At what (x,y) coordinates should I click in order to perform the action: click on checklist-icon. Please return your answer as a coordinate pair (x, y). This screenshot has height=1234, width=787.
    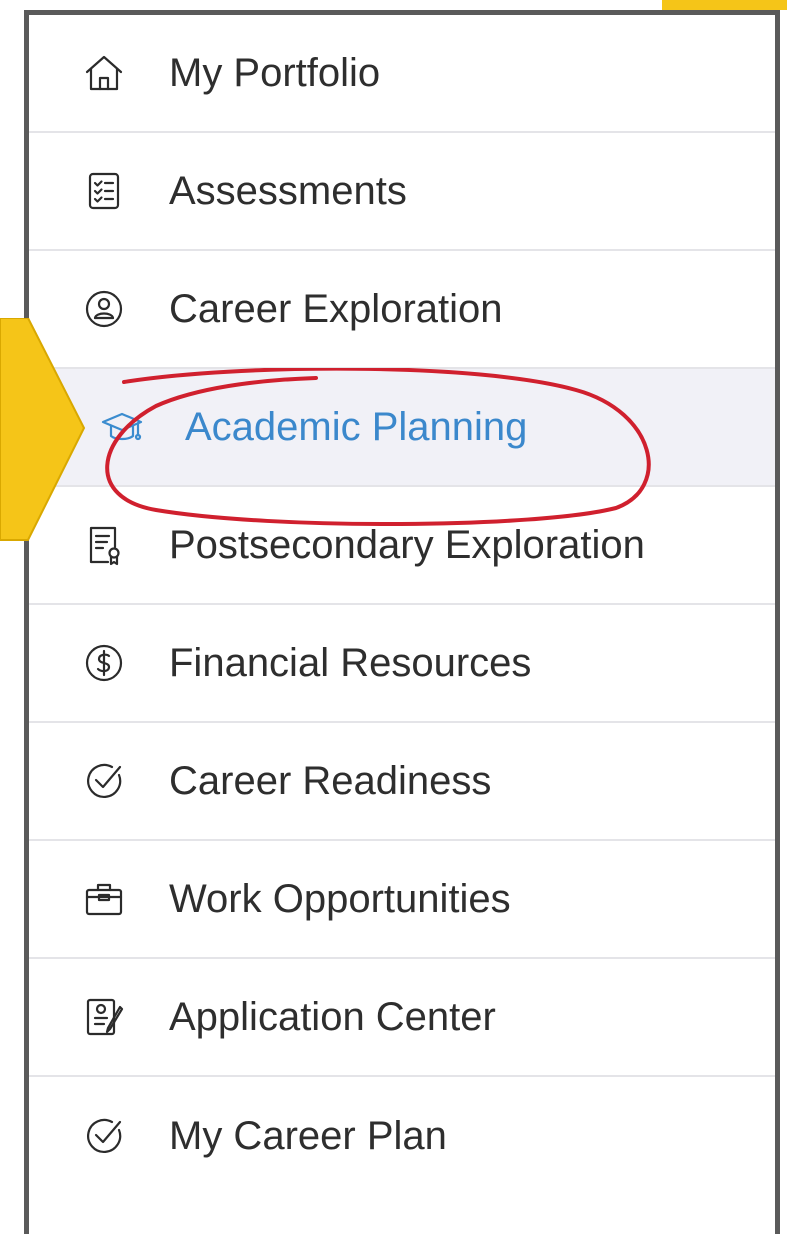
    Looking at the image, I should click on (104, 191).